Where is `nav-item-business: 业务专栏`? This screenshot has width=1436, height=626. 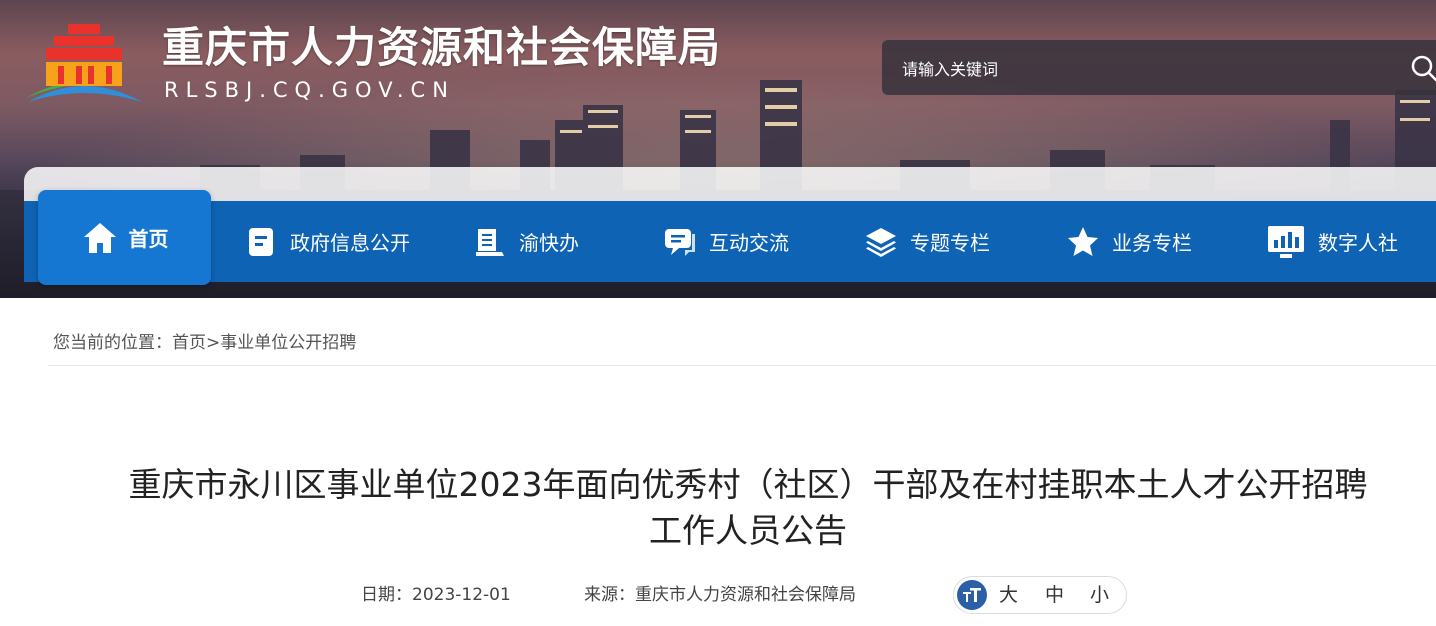 nav-item-business: 业务专栏 is located at coordinates (1129, 241).